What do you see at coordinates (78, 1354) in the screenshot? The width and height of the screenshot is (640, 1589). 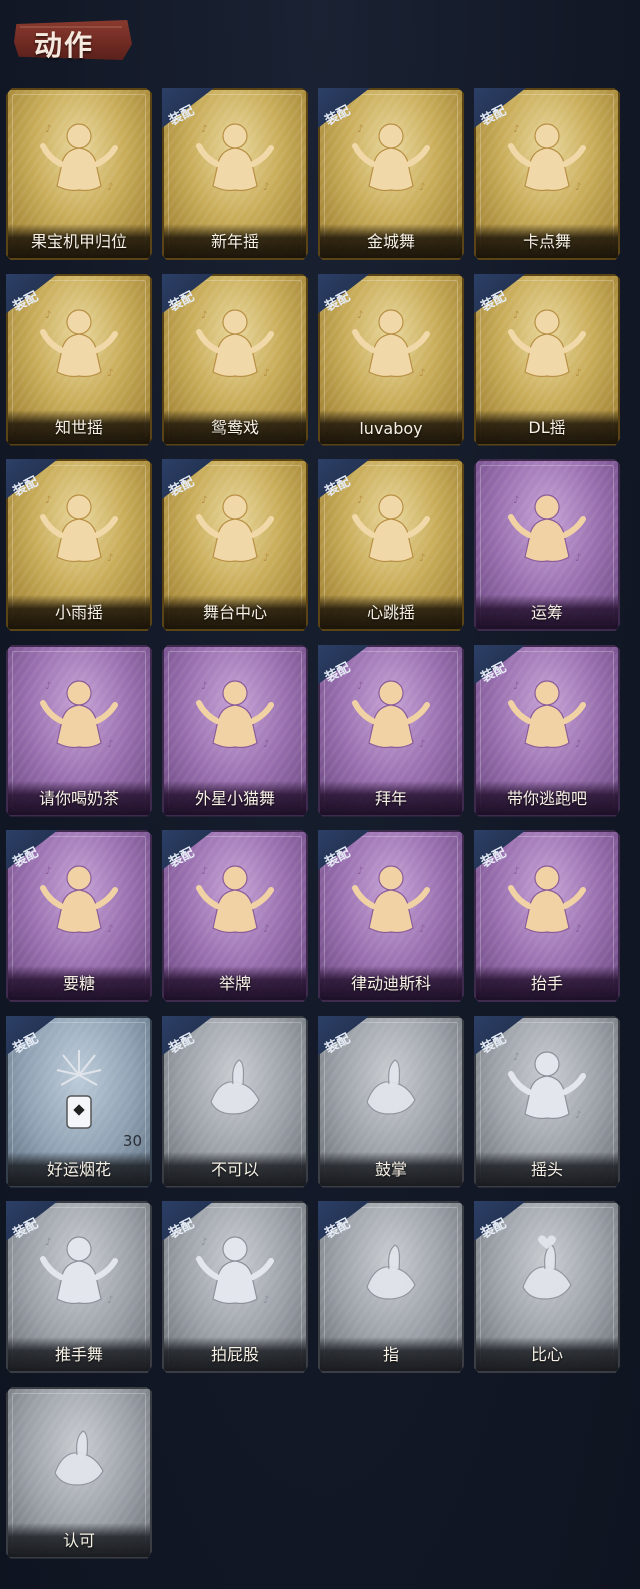 I see `emote-name: 推手舞` at bounding box center [78, 1354].